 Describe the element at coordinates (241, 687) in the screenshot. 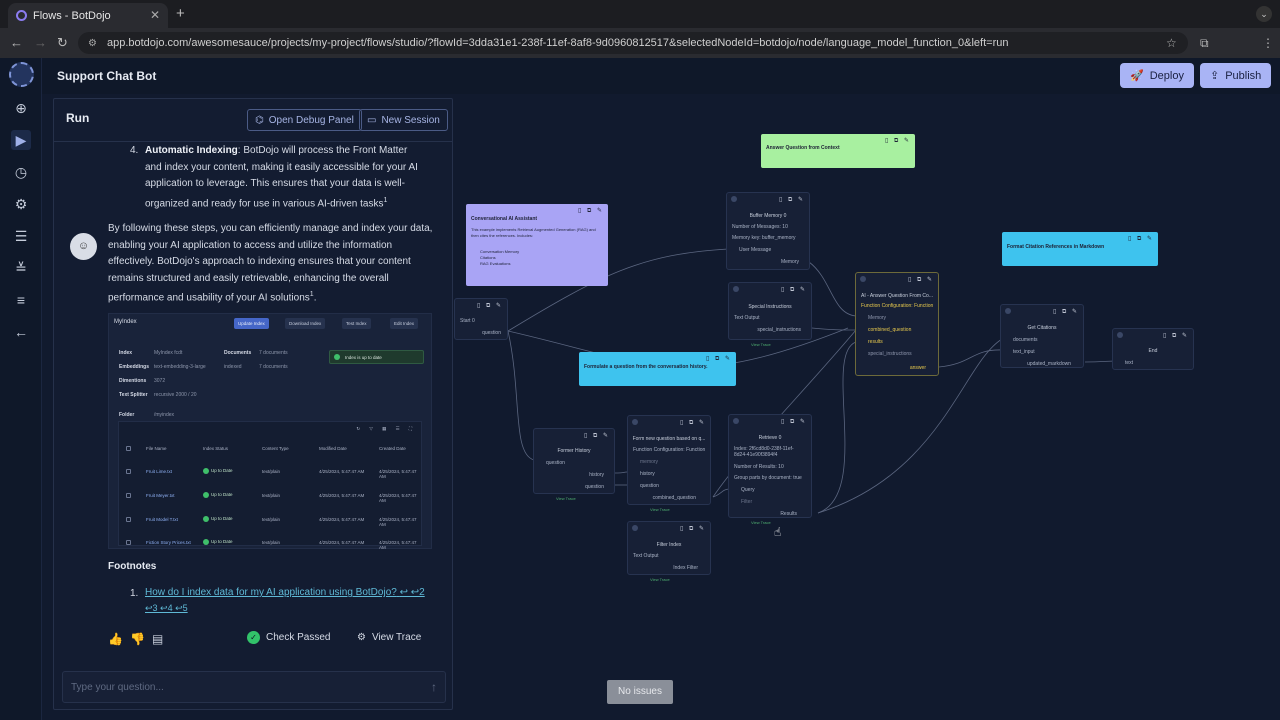

I see `question-input` at that location.